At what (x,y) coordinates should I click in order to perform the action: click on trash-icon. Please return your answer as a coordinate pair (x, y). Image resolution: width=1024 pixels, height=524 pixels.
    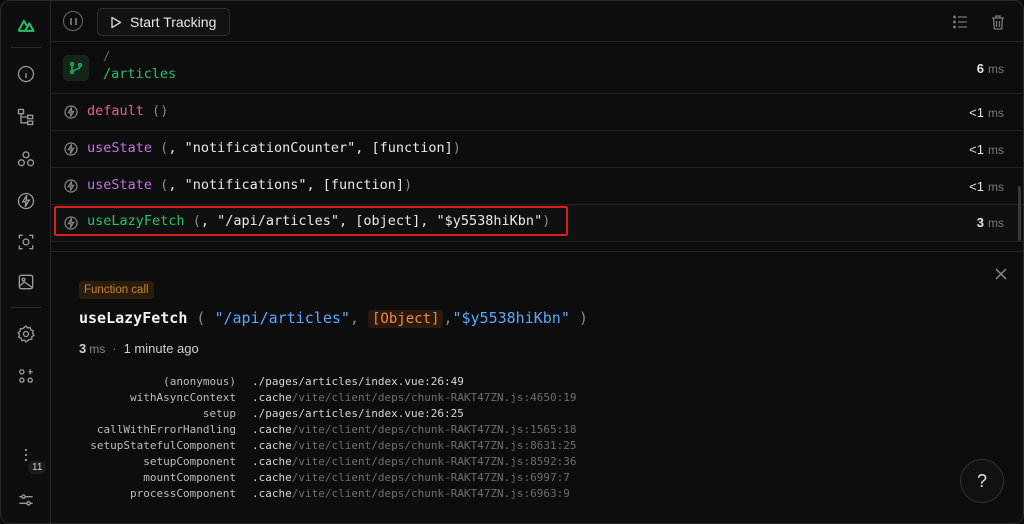
    Looking at the image, I should click on (998, 22).